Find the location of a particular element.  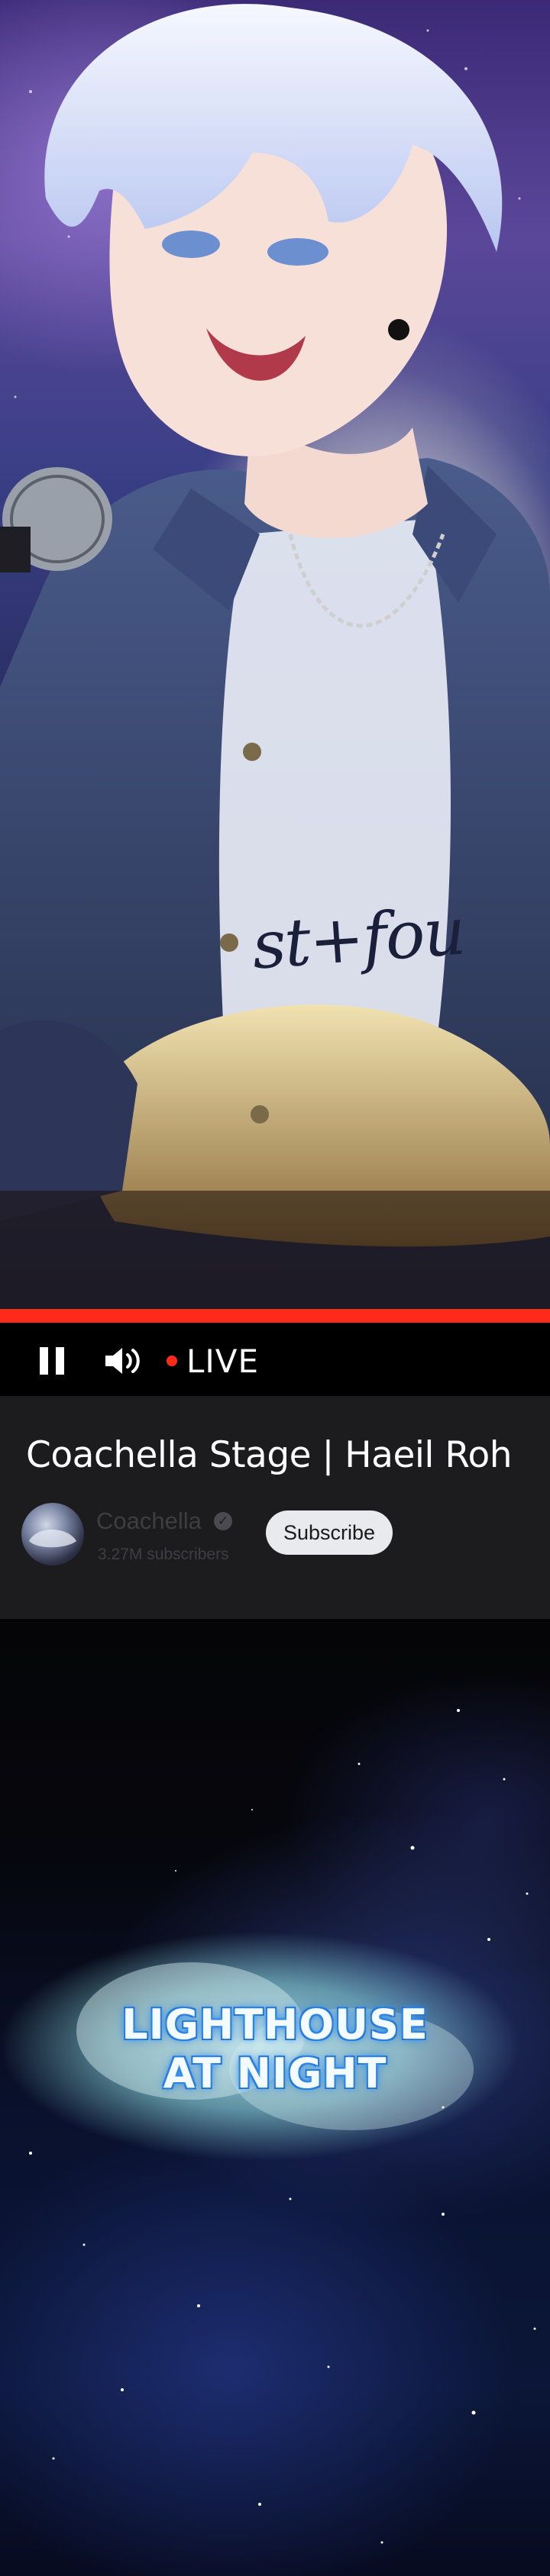

verified-check-icon: ✓ is located at coordinates (223, 1521).